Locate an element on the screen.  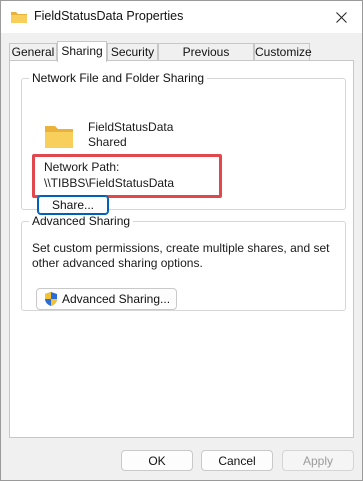
close-icon is located at coordinates (341, 17).